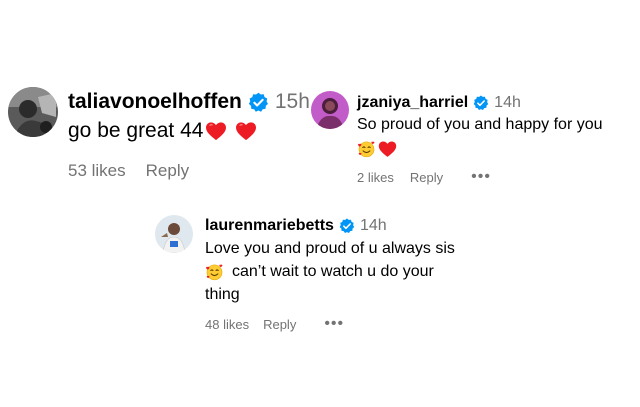  Describe the element at coordinates (330, 248) in the screenshot. I see `comment-text-line: Love you and proud of u always sis` at that location.